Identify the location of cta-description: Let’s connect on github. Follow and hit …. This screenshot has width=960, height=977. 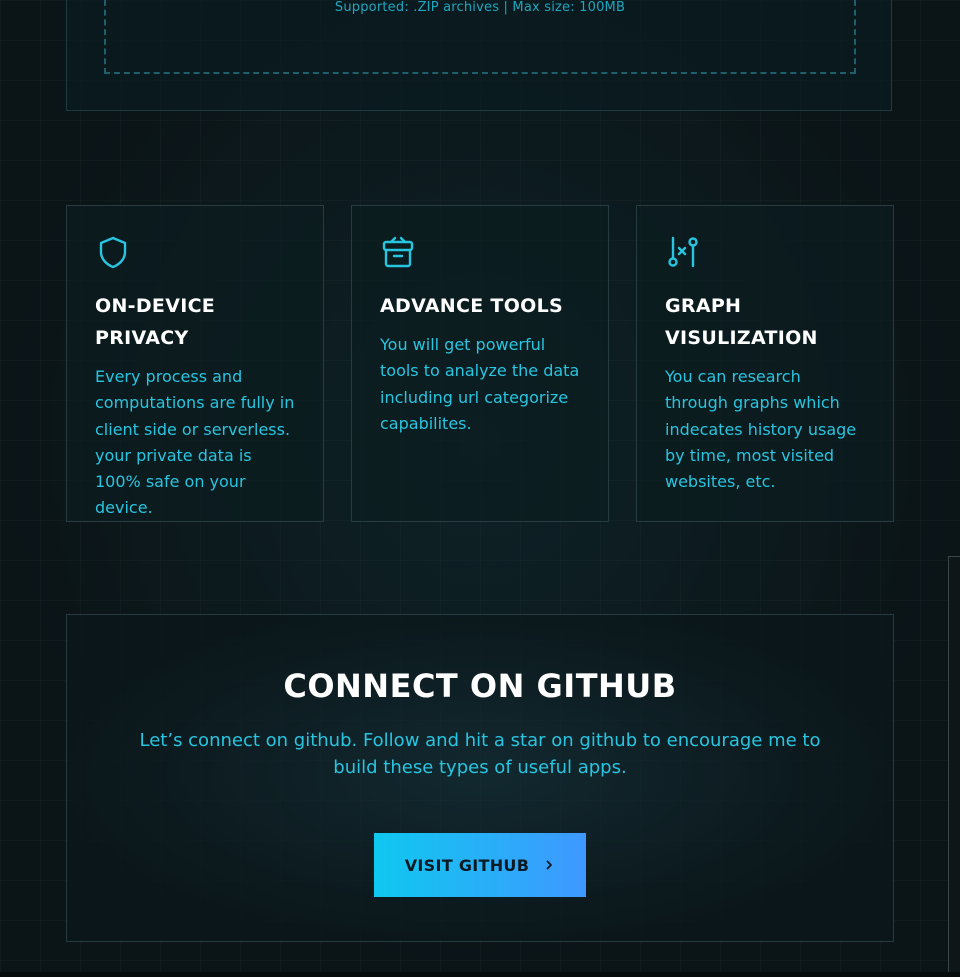
(480, 754).